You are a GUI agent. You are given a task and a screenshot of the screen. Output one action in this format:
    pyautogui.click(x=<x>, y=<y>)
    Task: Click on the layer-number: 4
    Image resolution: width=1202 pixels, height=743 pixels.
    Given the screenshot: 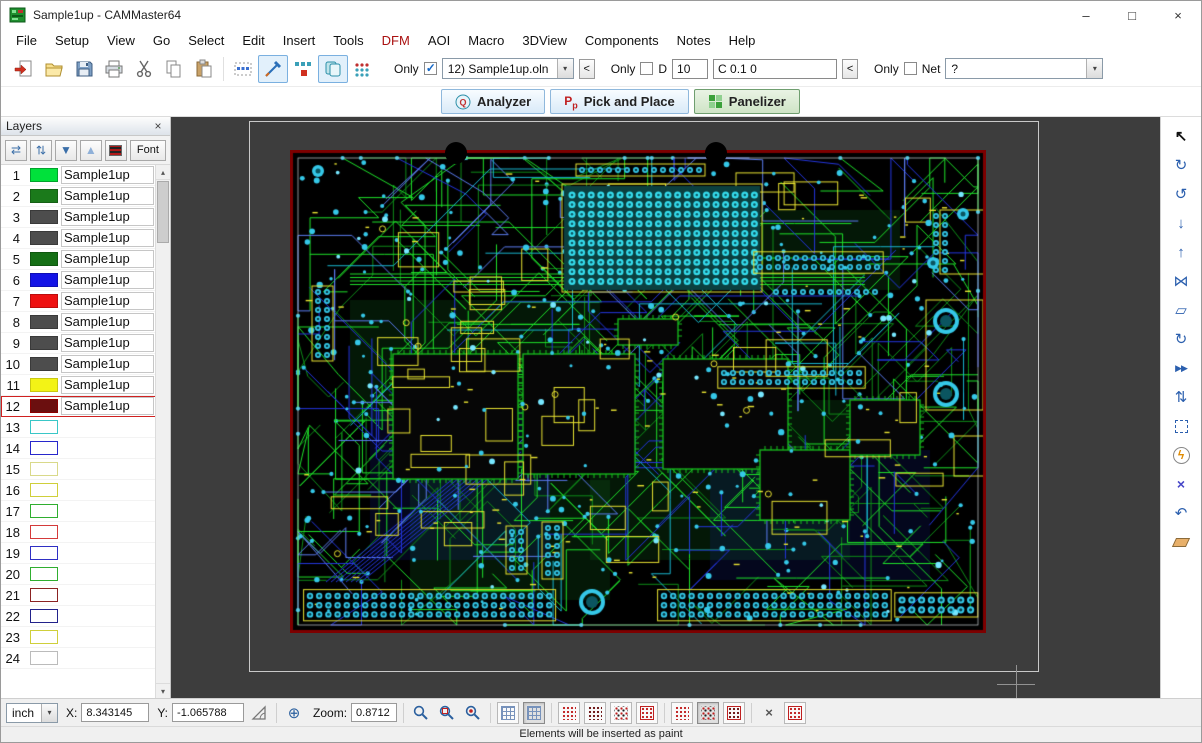 What is the action you would take?
    pyautogui.click(x=14, y=238)
    